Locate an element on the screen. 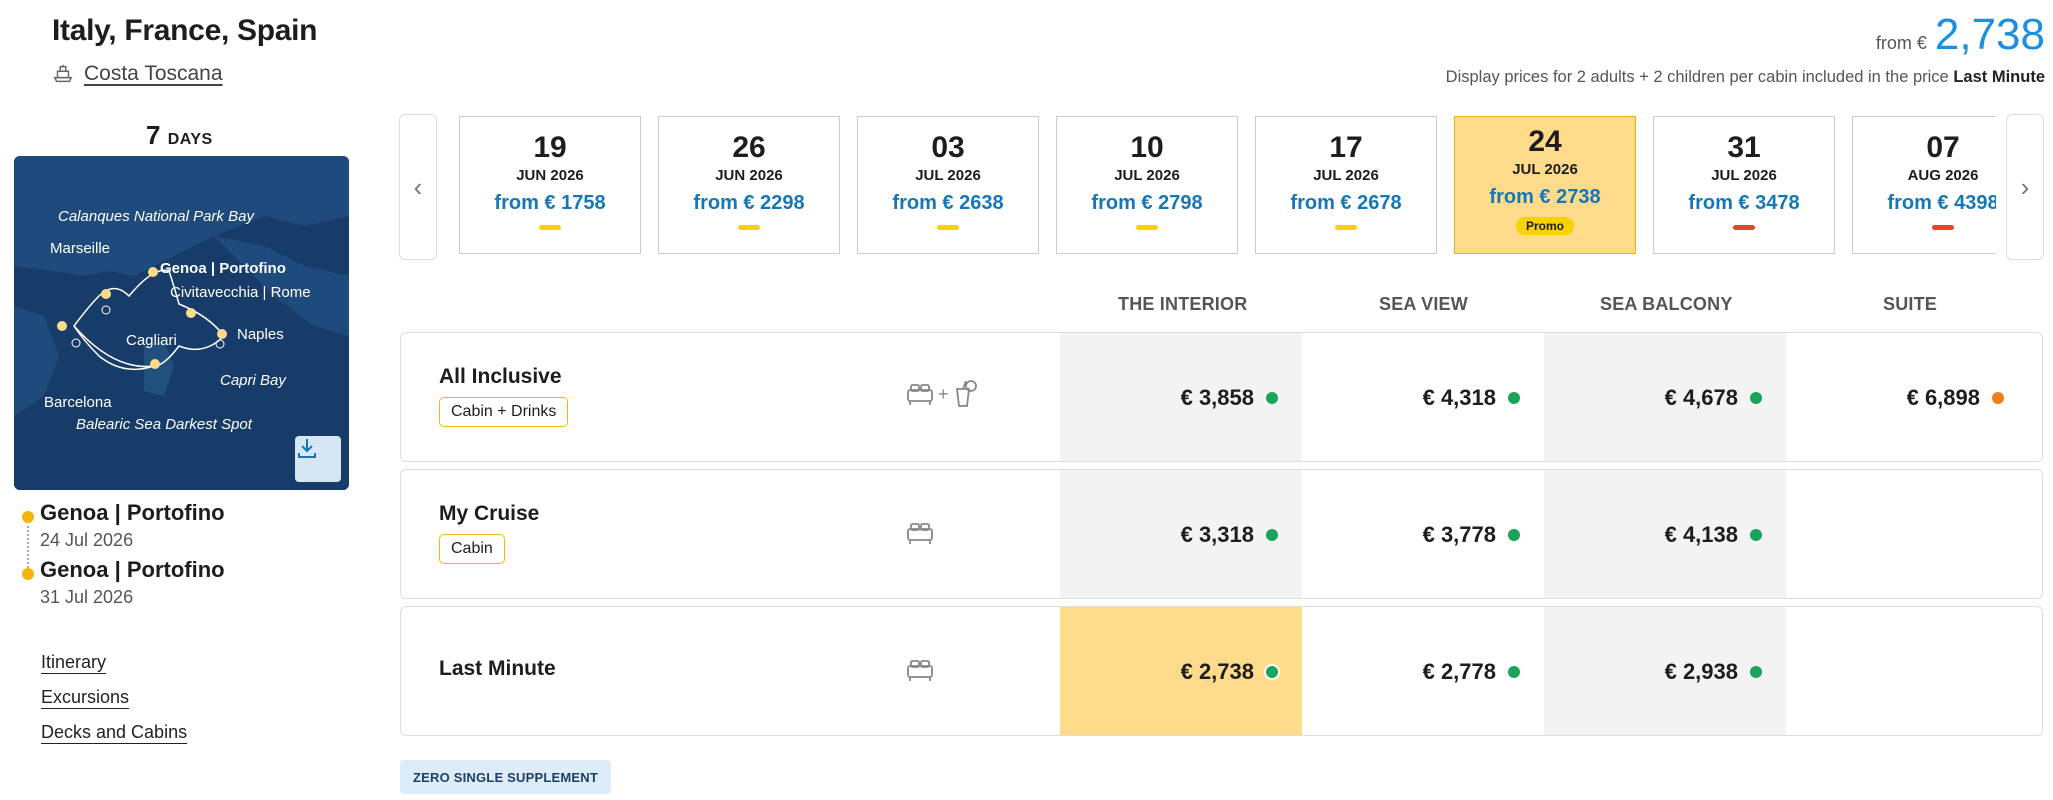 Image resolution: width=2053 pixels, height=800 pixels. price-cell: € 4,318 is located at coordinates (1423, 397).